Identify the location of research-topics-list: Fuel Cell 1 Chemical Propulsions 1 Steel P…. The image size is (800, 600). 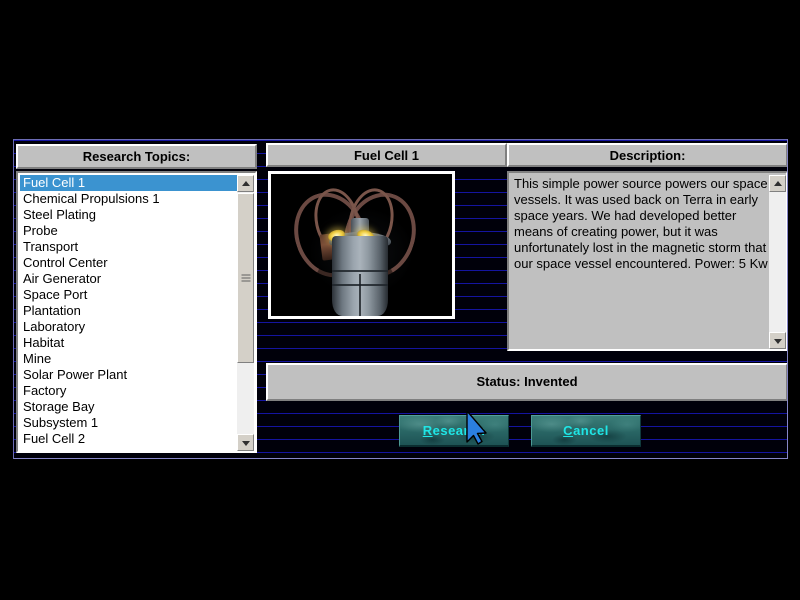
(129, 313).